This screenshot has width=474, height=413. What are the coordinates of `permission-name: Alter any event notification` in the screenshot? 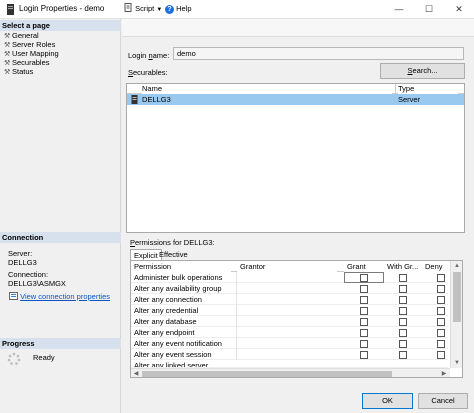 It's located at (178, 343).